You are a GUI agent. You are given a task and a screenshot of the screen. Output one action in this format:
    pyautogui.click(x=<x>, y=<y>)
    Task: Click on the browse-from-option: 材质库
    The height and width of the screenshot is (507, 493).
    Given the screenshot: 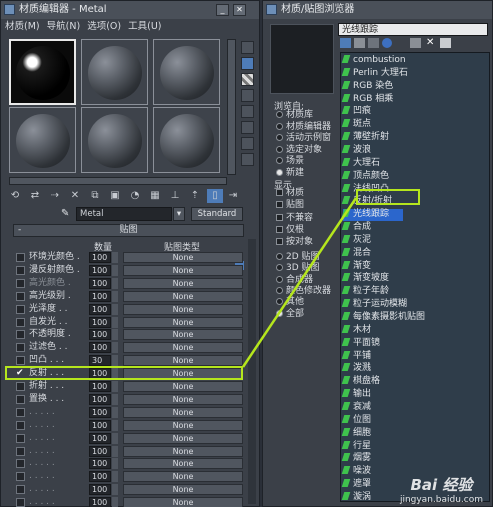 What is the action you would take?
    pyautogui.click(x=294, y=115)
    